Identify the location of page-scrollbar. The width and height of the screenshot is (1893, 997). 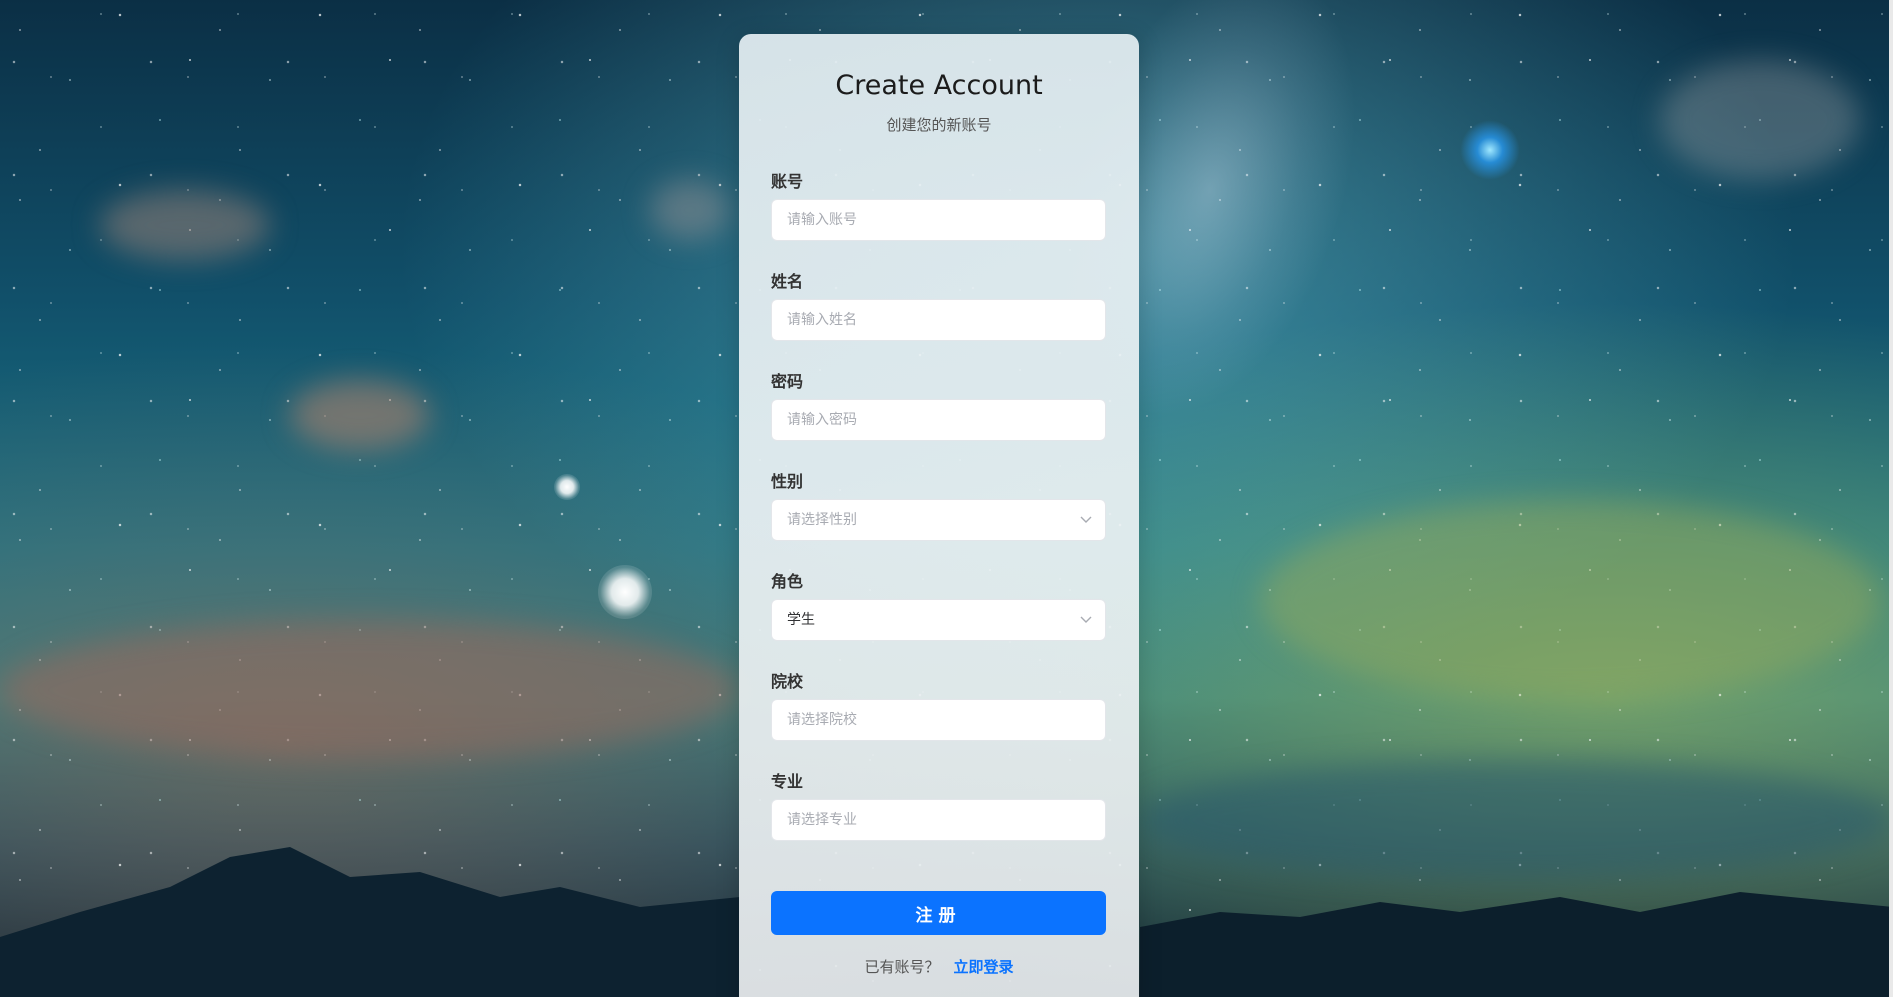
(1891, 498).